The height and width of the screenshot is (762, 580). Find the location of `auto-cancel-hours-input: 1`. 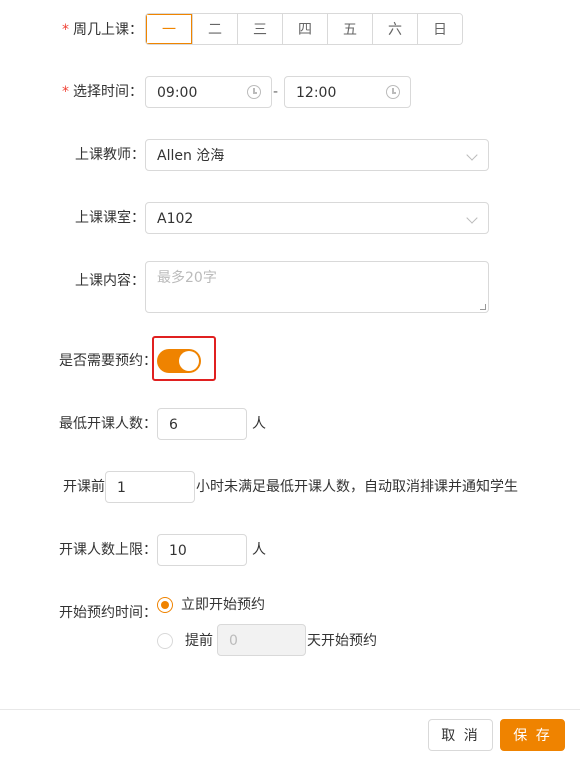

auto-cancel-hours-input: 1 is located at coordinates (150, 487).